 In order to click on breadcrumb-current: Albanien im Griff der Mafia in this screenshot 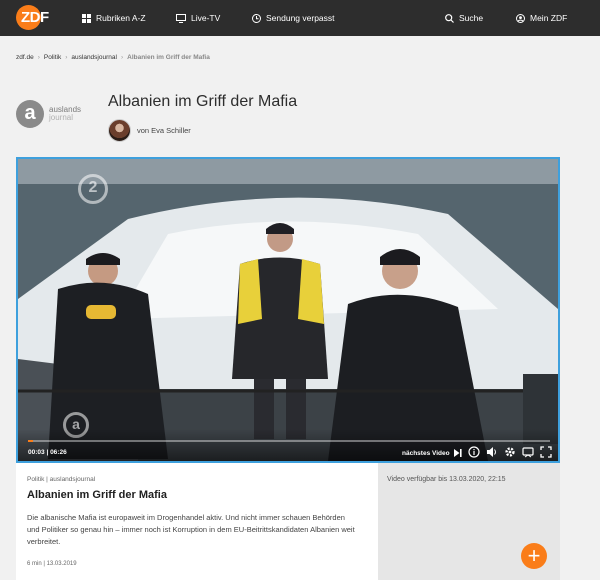, I will do `click(168, 57)`.